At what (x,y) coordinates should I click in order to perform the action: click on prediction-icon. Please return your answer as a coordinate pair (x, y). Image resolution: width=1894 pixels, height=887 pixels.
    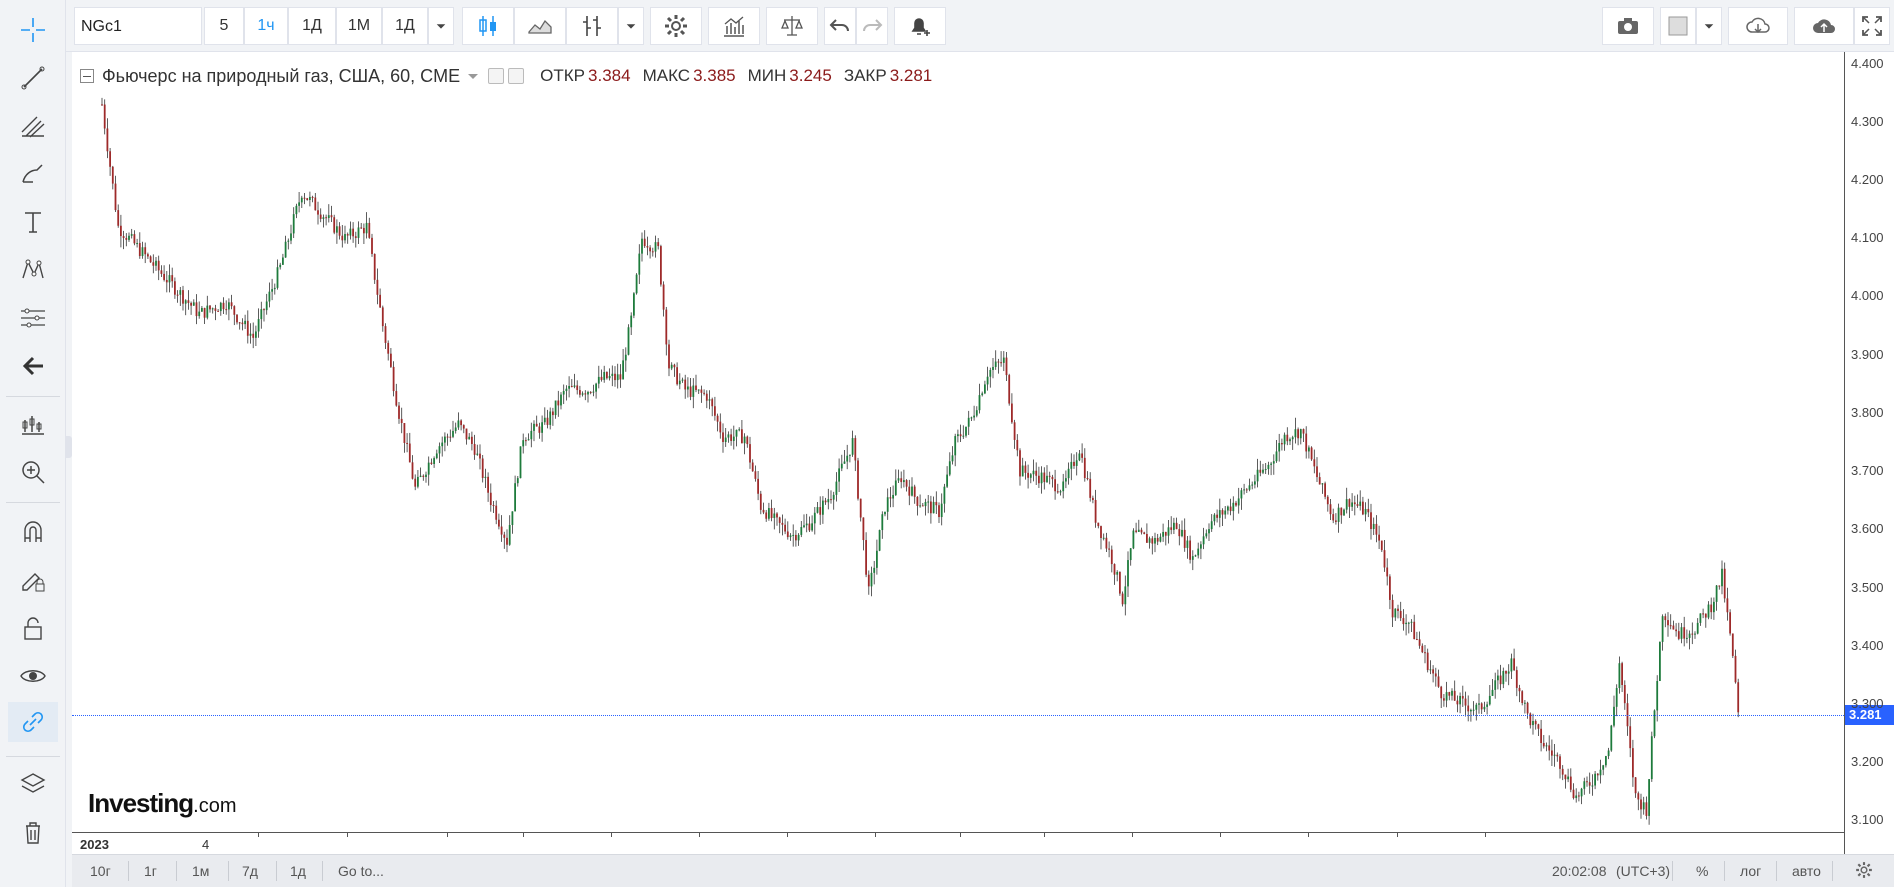
    Looking at the image, I should click on (33, 318).